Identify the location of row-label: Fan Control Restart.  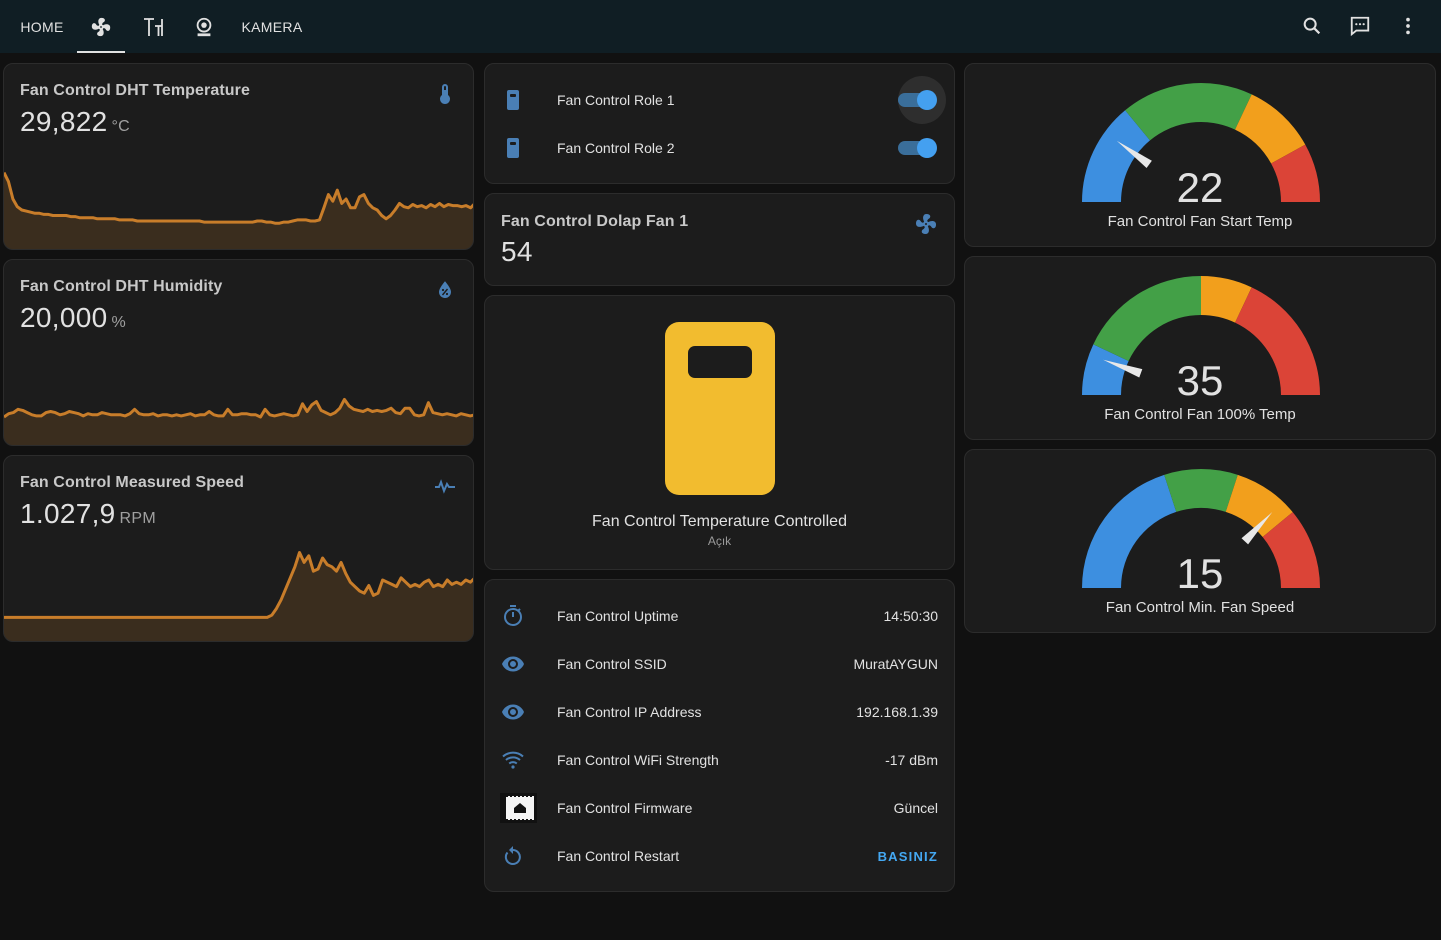
(618, 856).